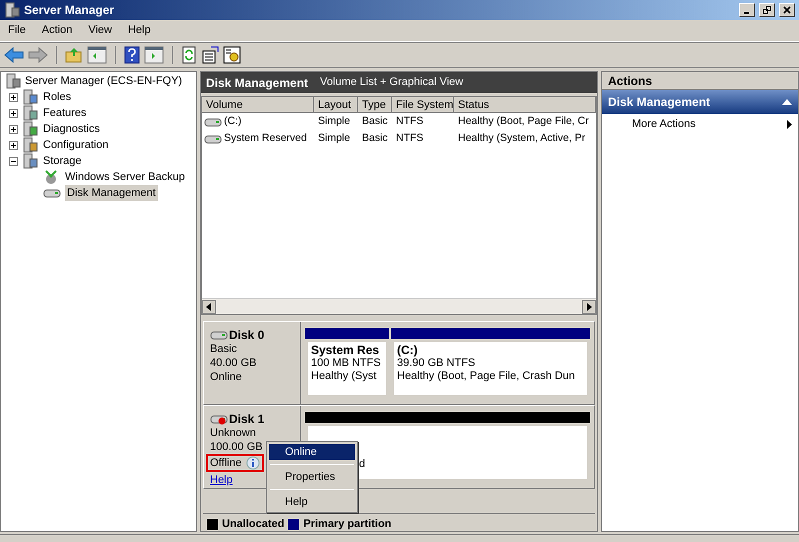 This screenshot has height=542, width=799. What do you see at coordinates (209, 306) in the screenshot?
I see `scroll-left-icon` at bounding box center [209, 306].